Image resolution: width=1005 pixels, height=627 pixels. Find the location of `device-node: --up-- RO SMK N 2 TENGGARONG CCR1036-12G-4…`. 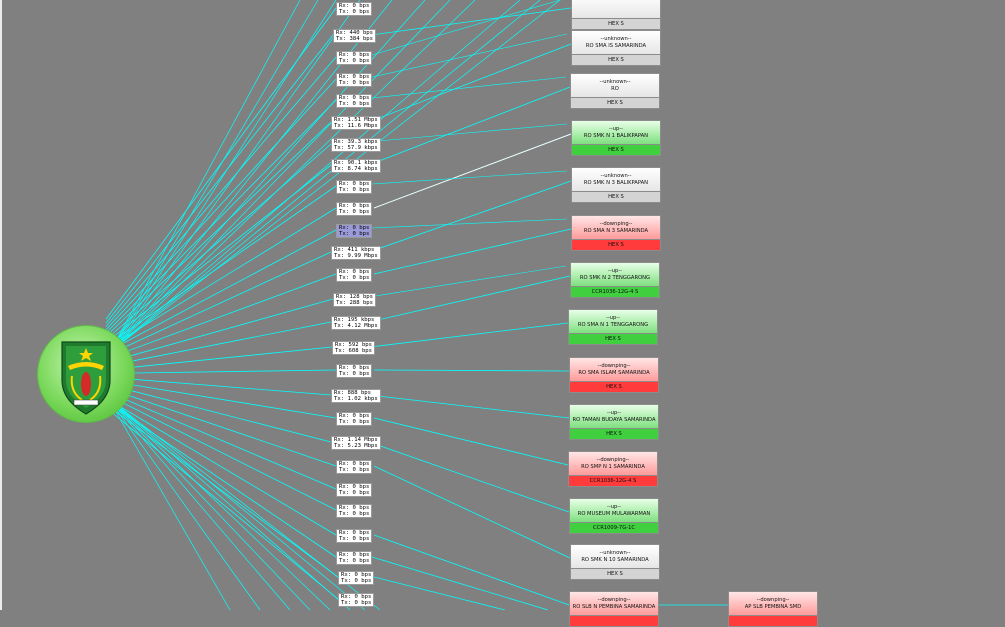

device-node: --up-- RO SMK N 2 TENGGARONG CCR1036-12G-4… is located at coordinates (615, 280).